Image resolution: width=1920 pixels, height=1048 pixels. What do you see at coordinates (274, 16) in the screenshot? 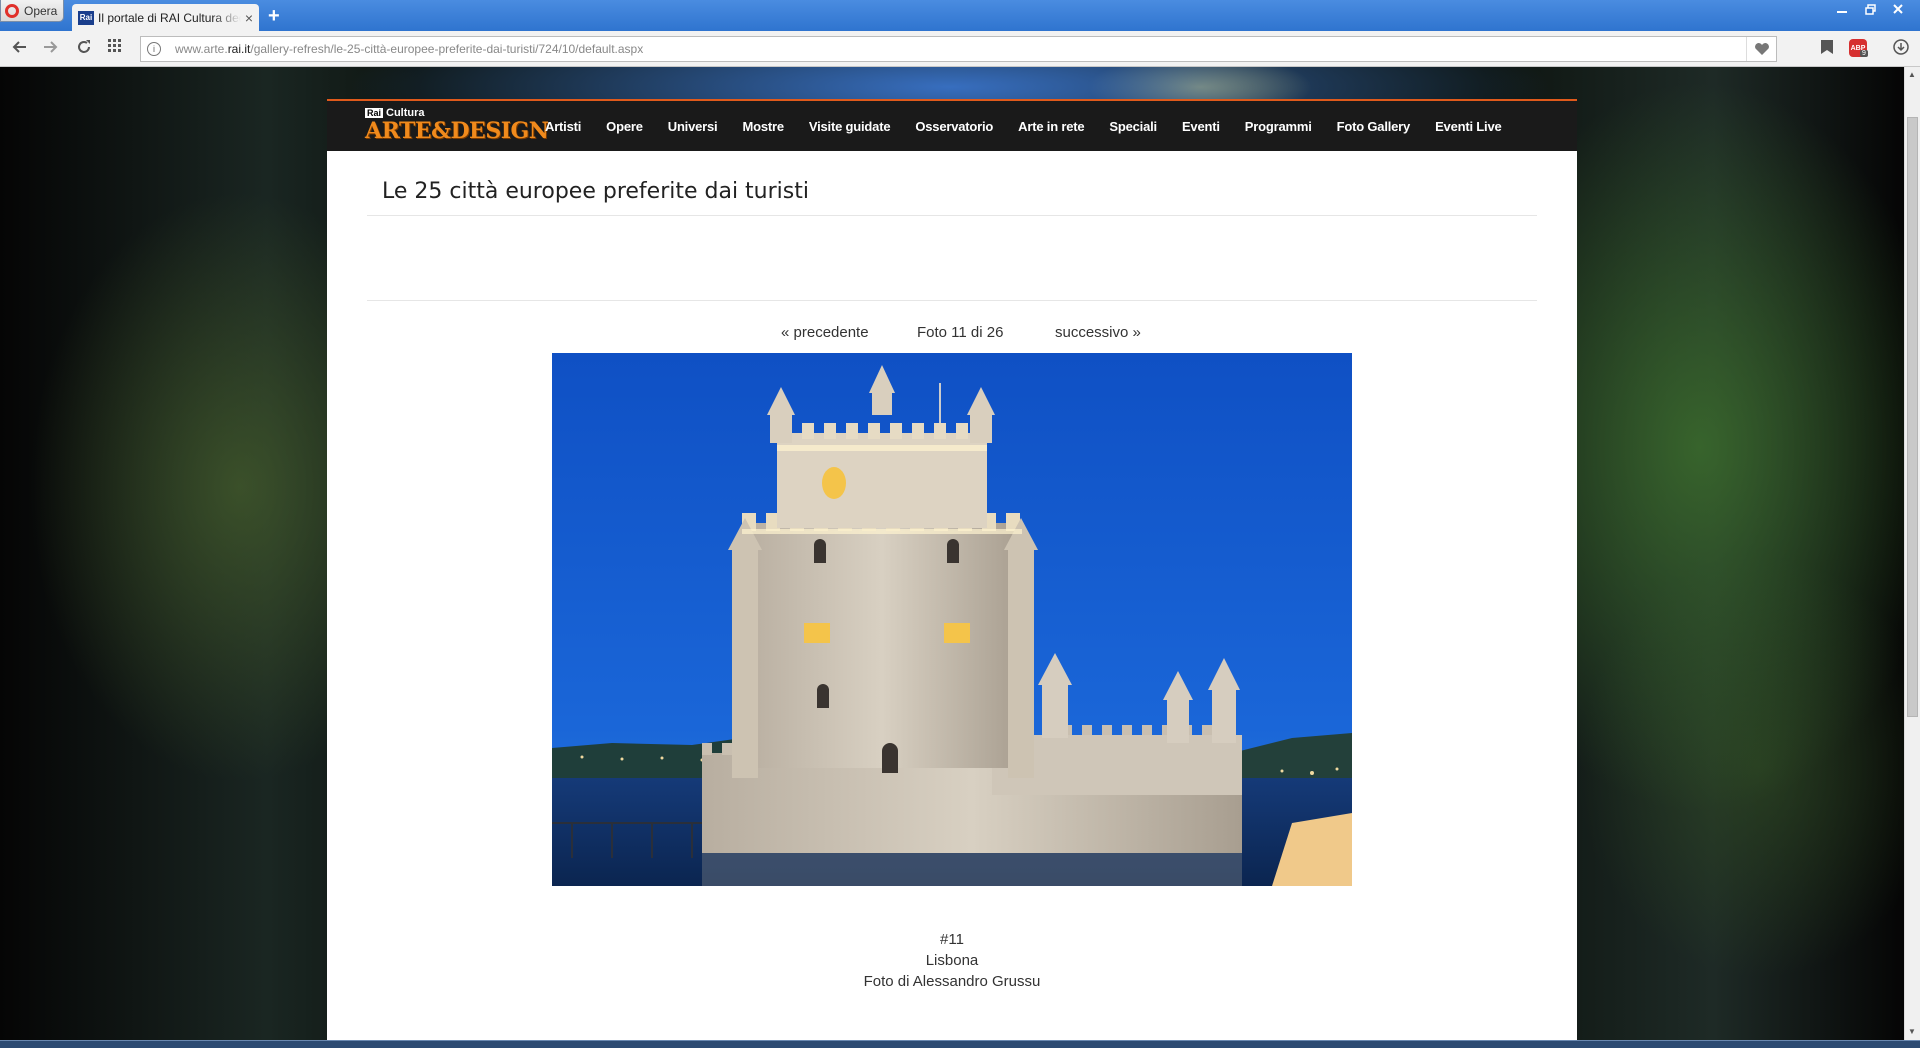
I see `new-tab-button: +` at bounding box center [274, 16].